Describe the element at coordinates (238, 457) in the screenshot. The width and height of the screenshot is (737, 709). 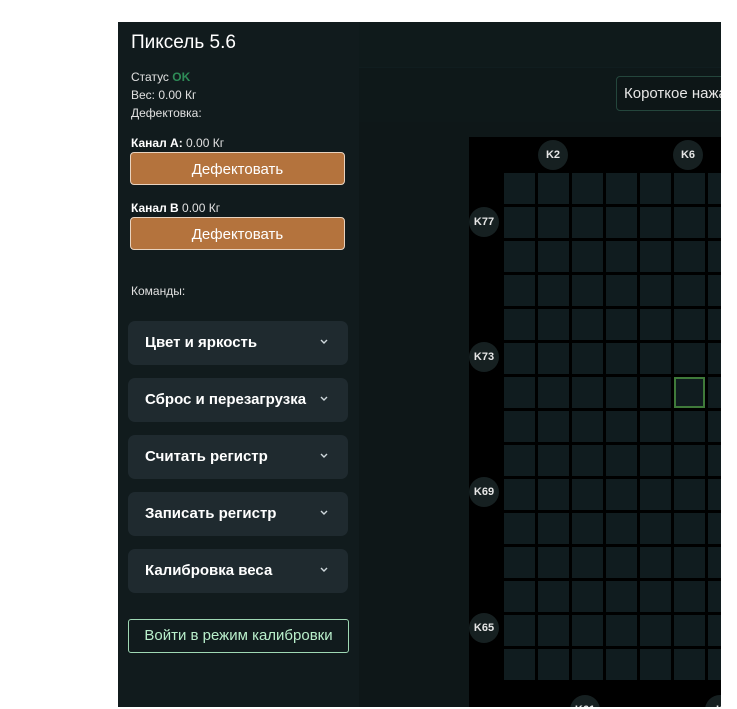
I see `accordion-read-register: Считать регистр` at that location.